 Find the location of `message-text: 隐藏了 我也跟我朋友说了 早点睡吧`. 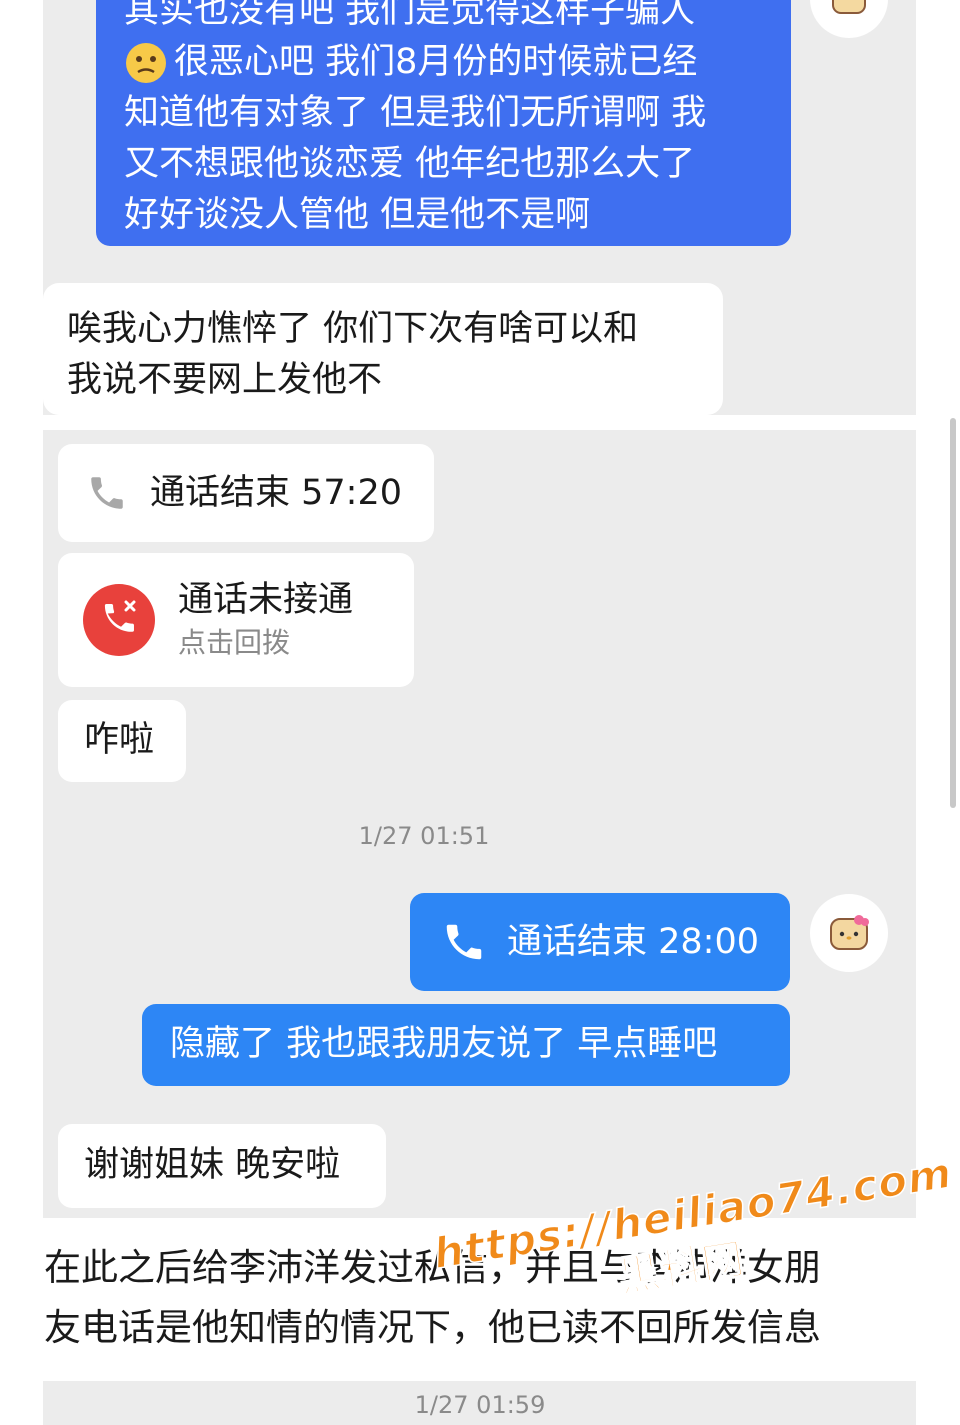

message-text: 隐藏了 我也跟我朋友说了 早点睡吧 is located at coordinates (444, 1044).